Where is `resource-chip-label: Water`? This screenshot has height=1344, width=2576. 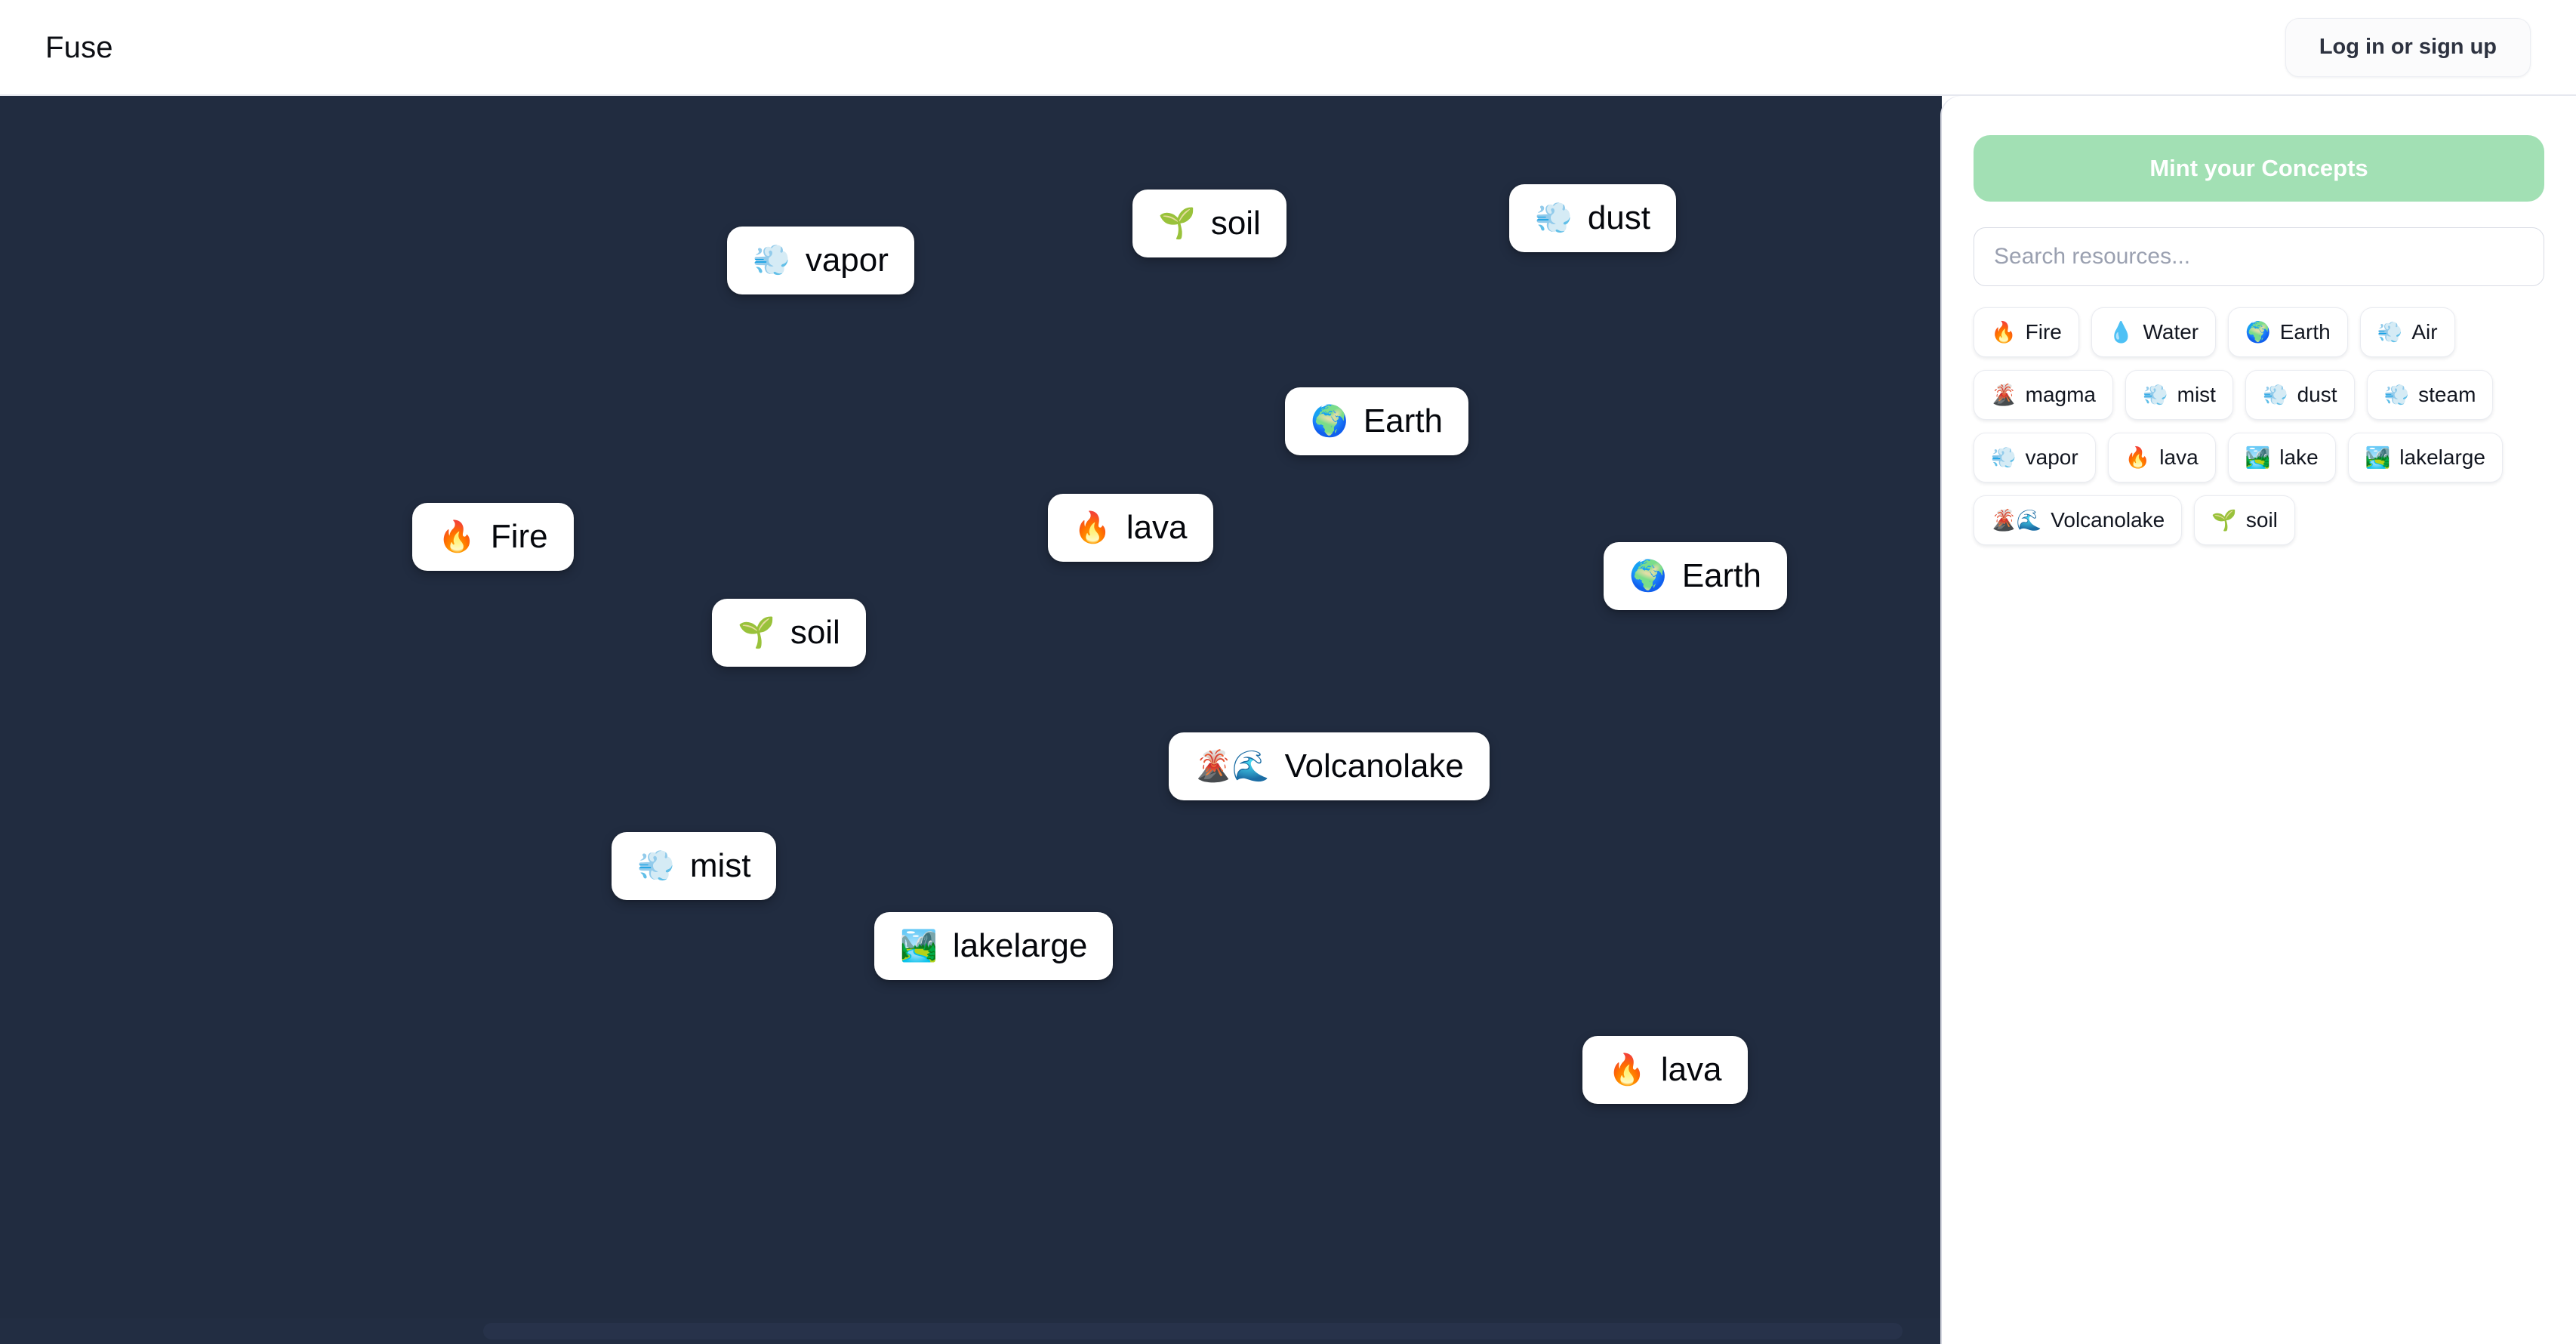
resource-chip-label: Water is located at coordinates (2171, 332).